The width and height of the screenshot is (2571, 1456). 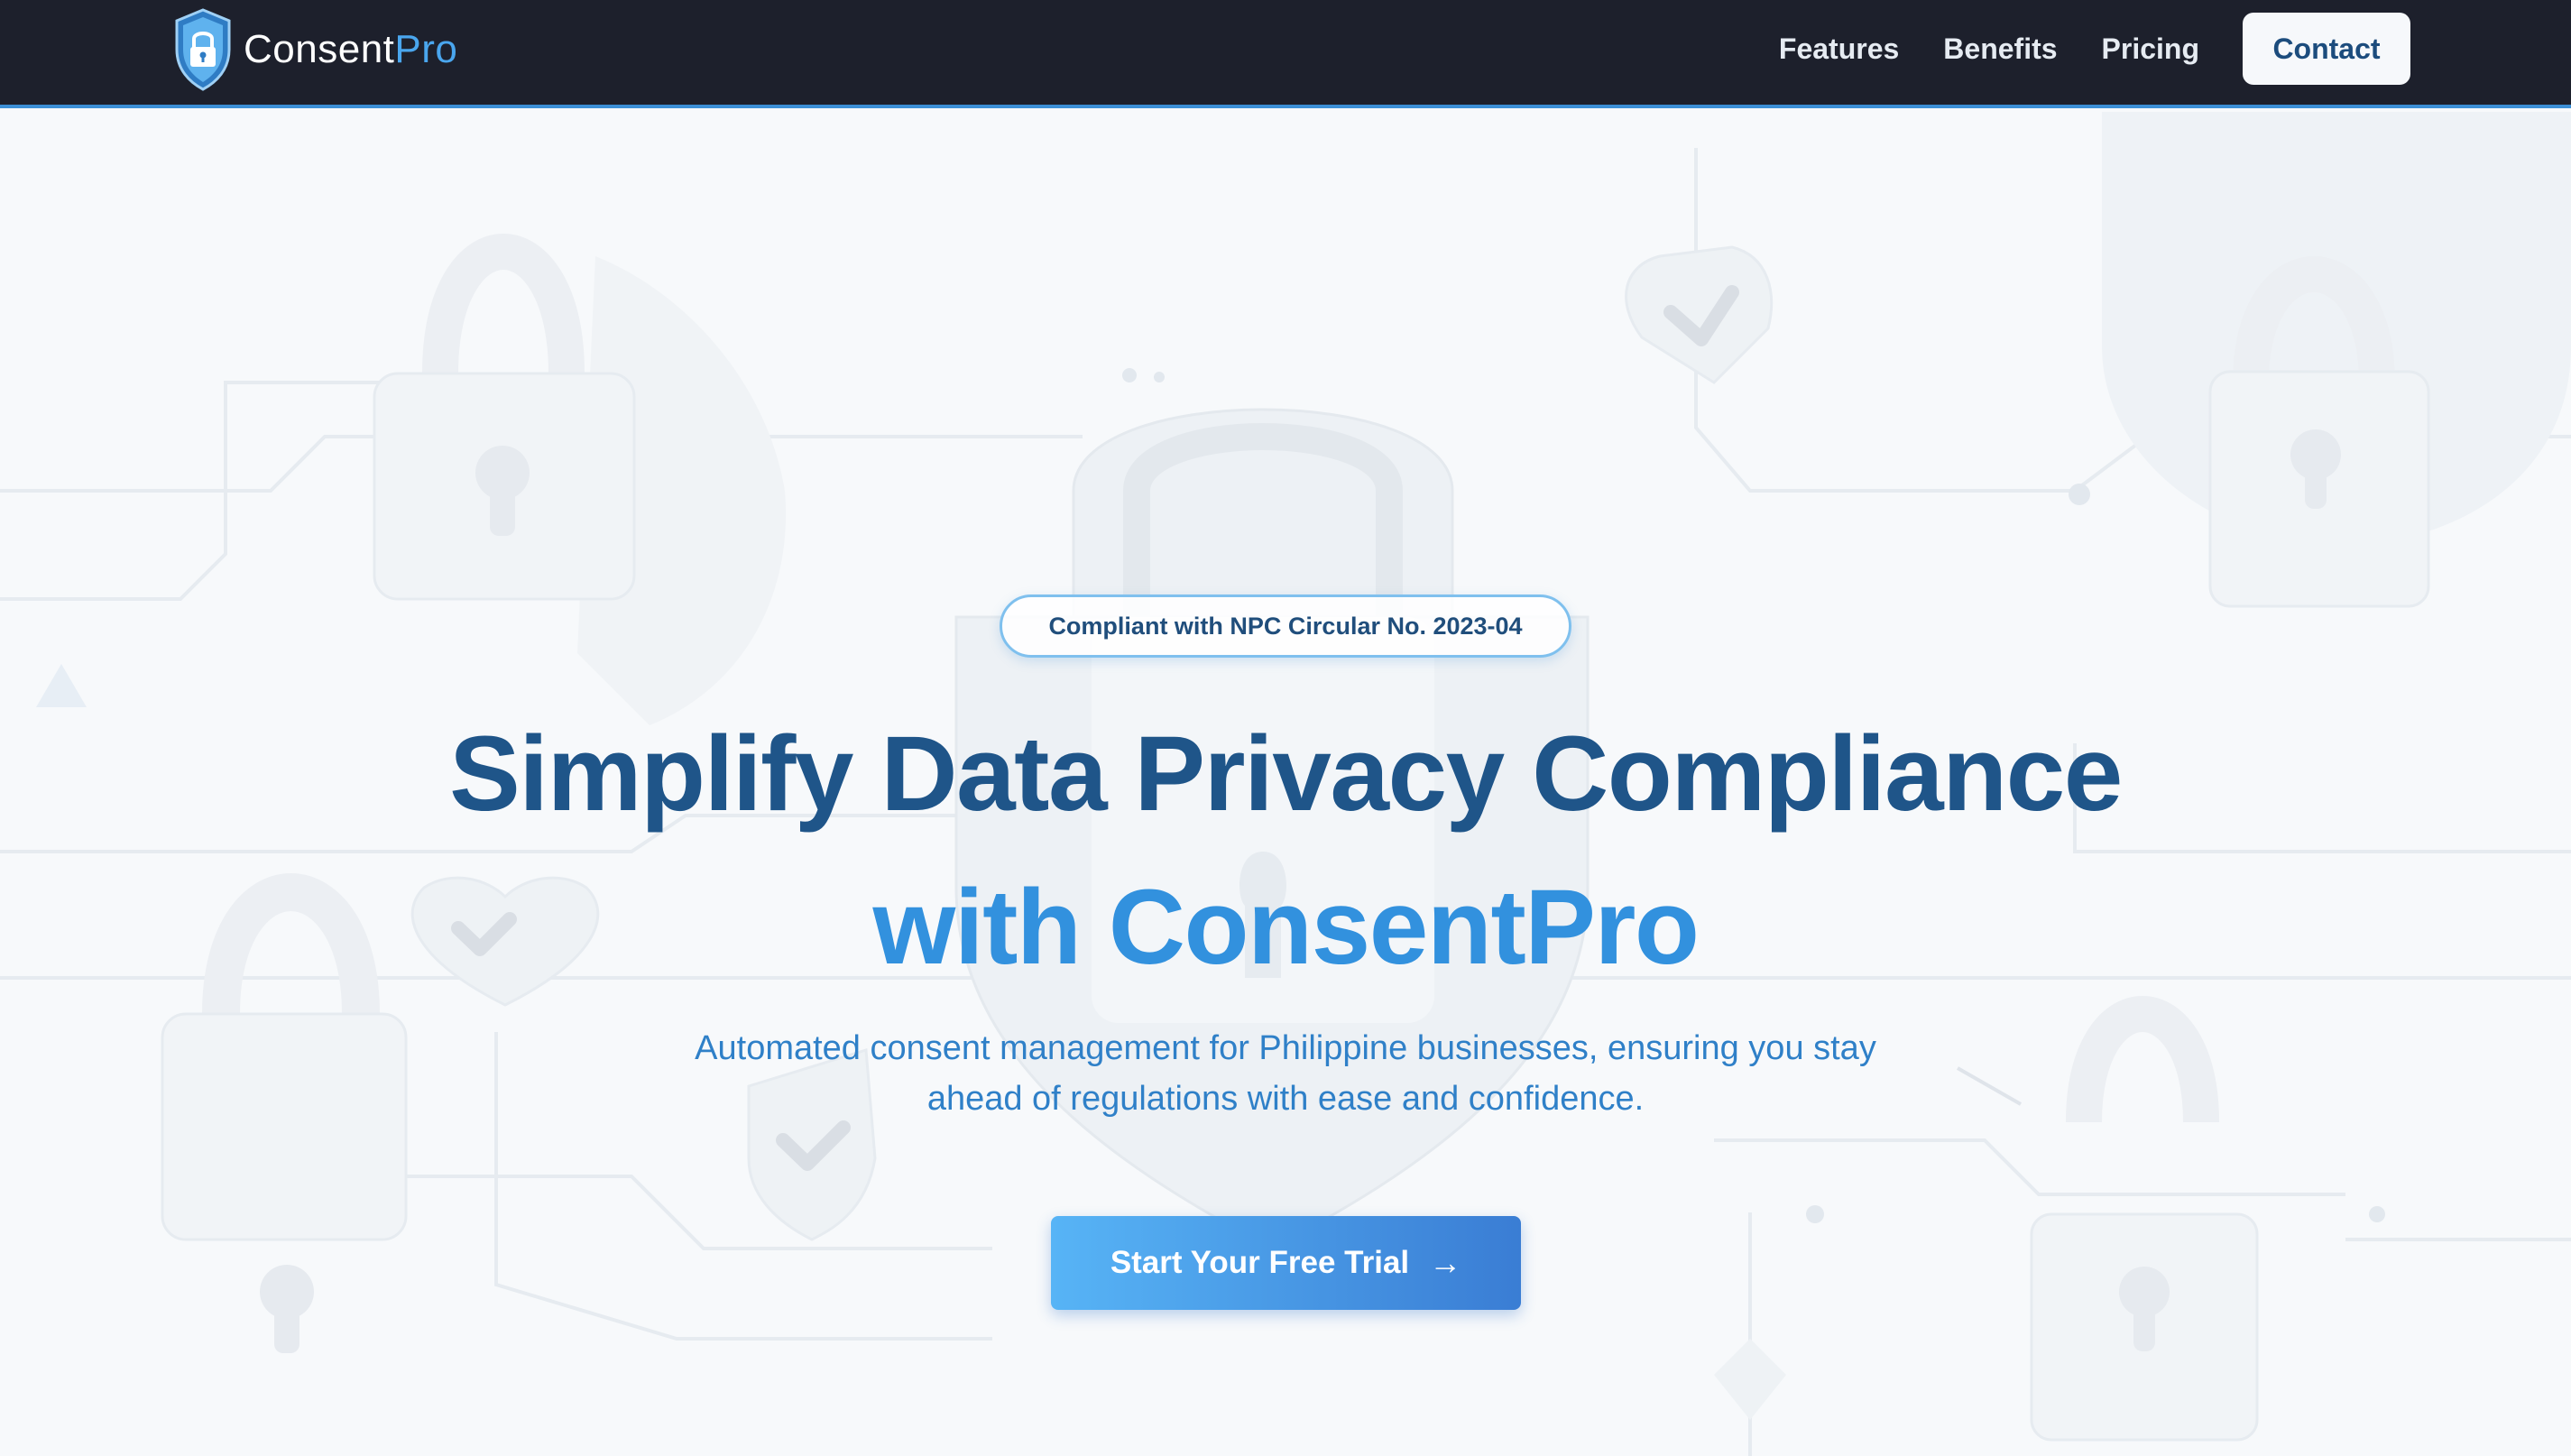 What do you see at coordinates (203, 49) in the screenshot?
I see `shield-lock-icon` at bounding box center [203, 49].